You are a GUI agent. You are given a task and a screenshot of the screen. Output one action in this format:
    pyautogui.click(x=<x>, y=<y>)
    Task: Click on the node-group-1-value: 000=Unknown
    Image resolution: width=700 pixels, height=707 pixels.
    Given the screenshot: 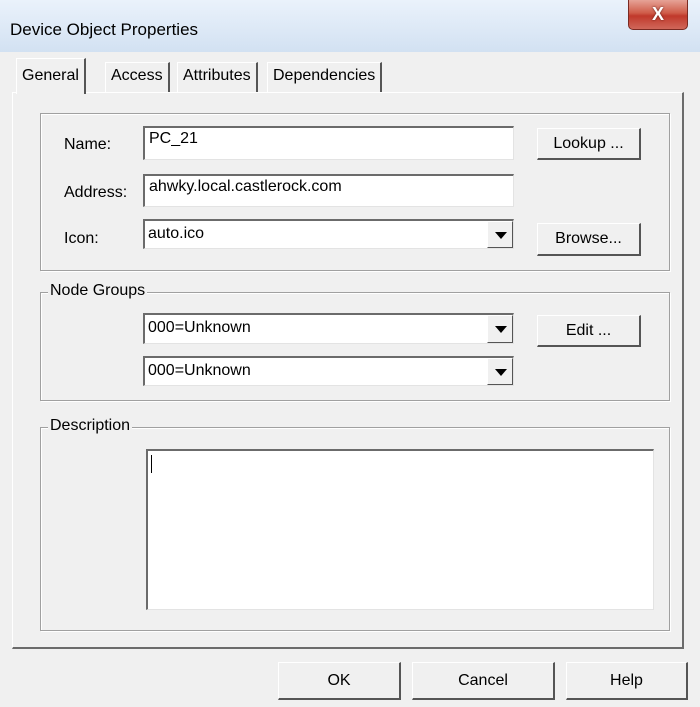 What is the action you would take?
    pyautogui.click(x=199, y=327)
    